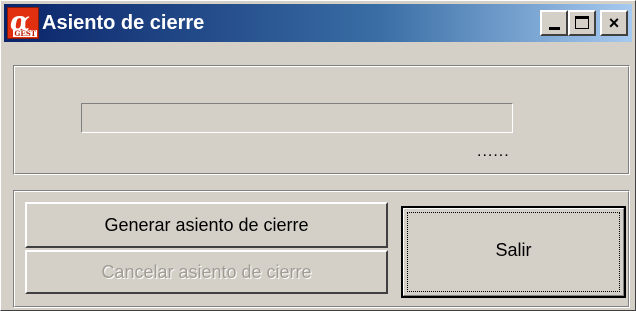 The image size is (636, 311). I want to click on close-button: ×, so click(614, 23).